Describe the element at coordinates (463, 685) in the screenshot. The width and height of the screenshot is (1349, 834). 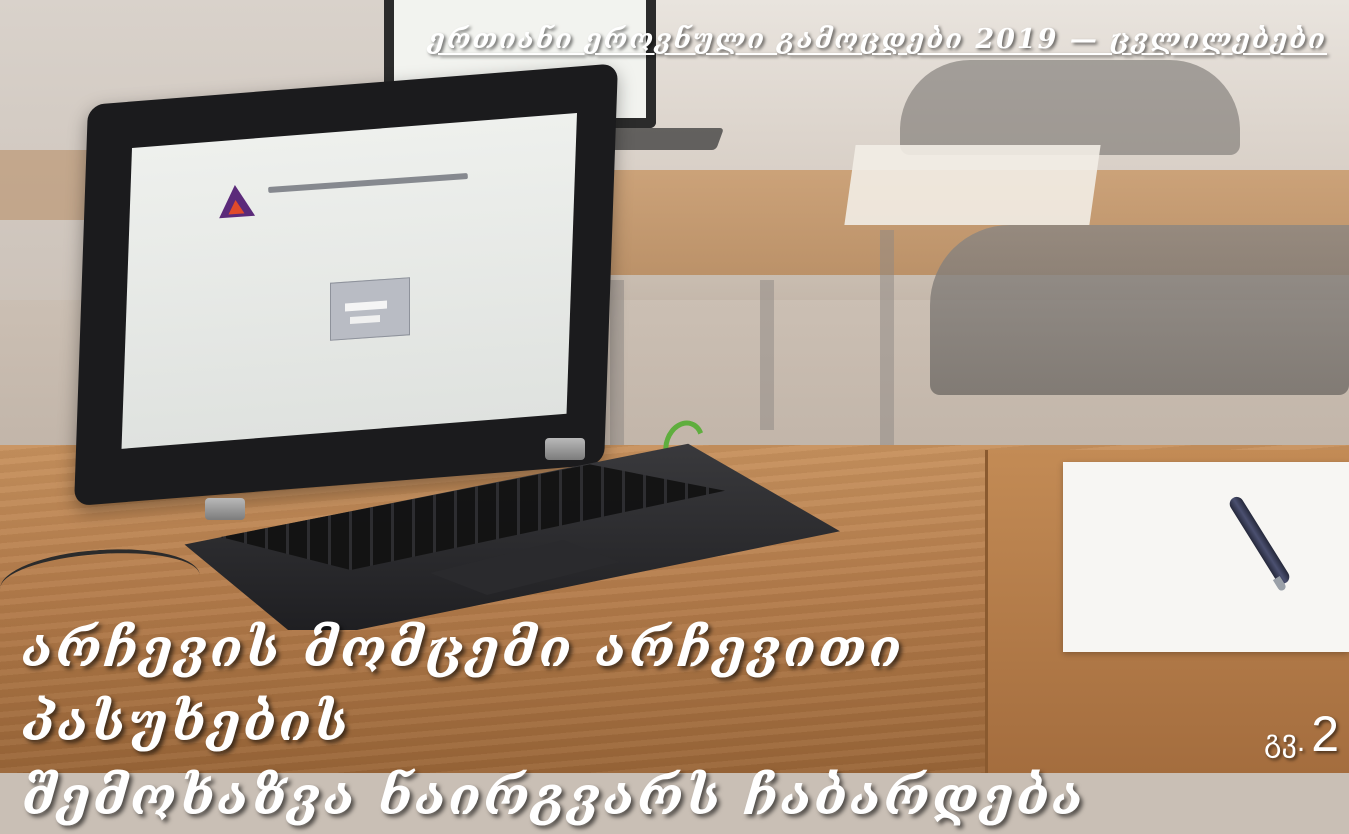
I see `main-title-line-1: არჩევის მომცემი არჩევითი პასუხების` at that location.